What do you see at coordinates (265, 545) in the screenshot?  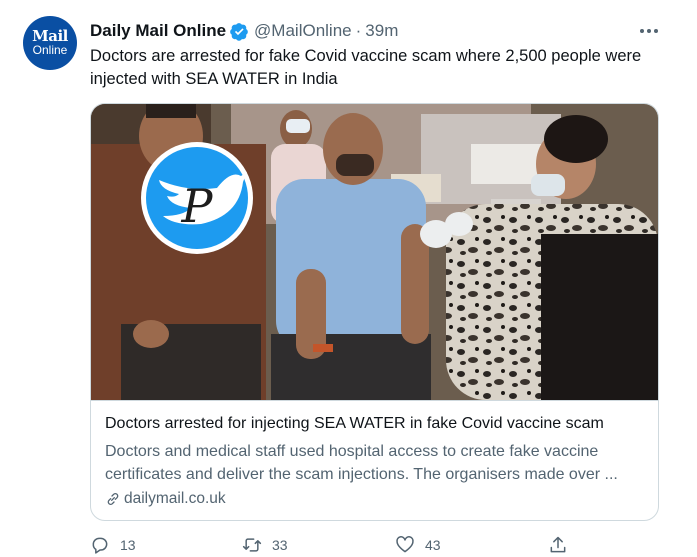 I see `retweet-button: 33` at bounding box center [265, 545].